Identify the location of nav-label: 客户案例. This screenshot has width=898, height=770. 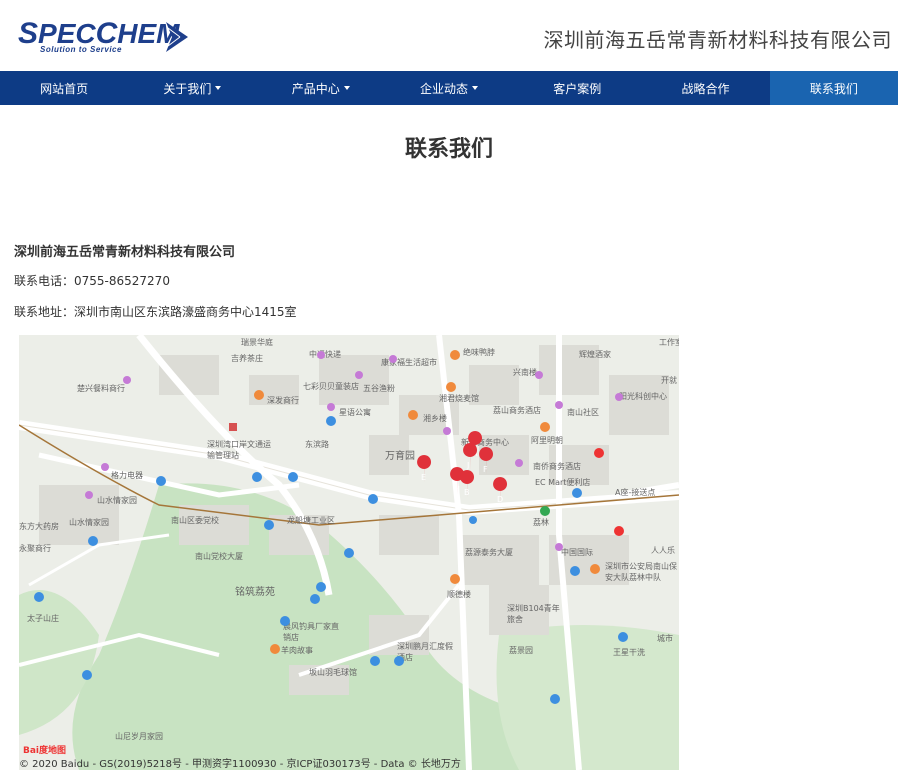
(577, 88).